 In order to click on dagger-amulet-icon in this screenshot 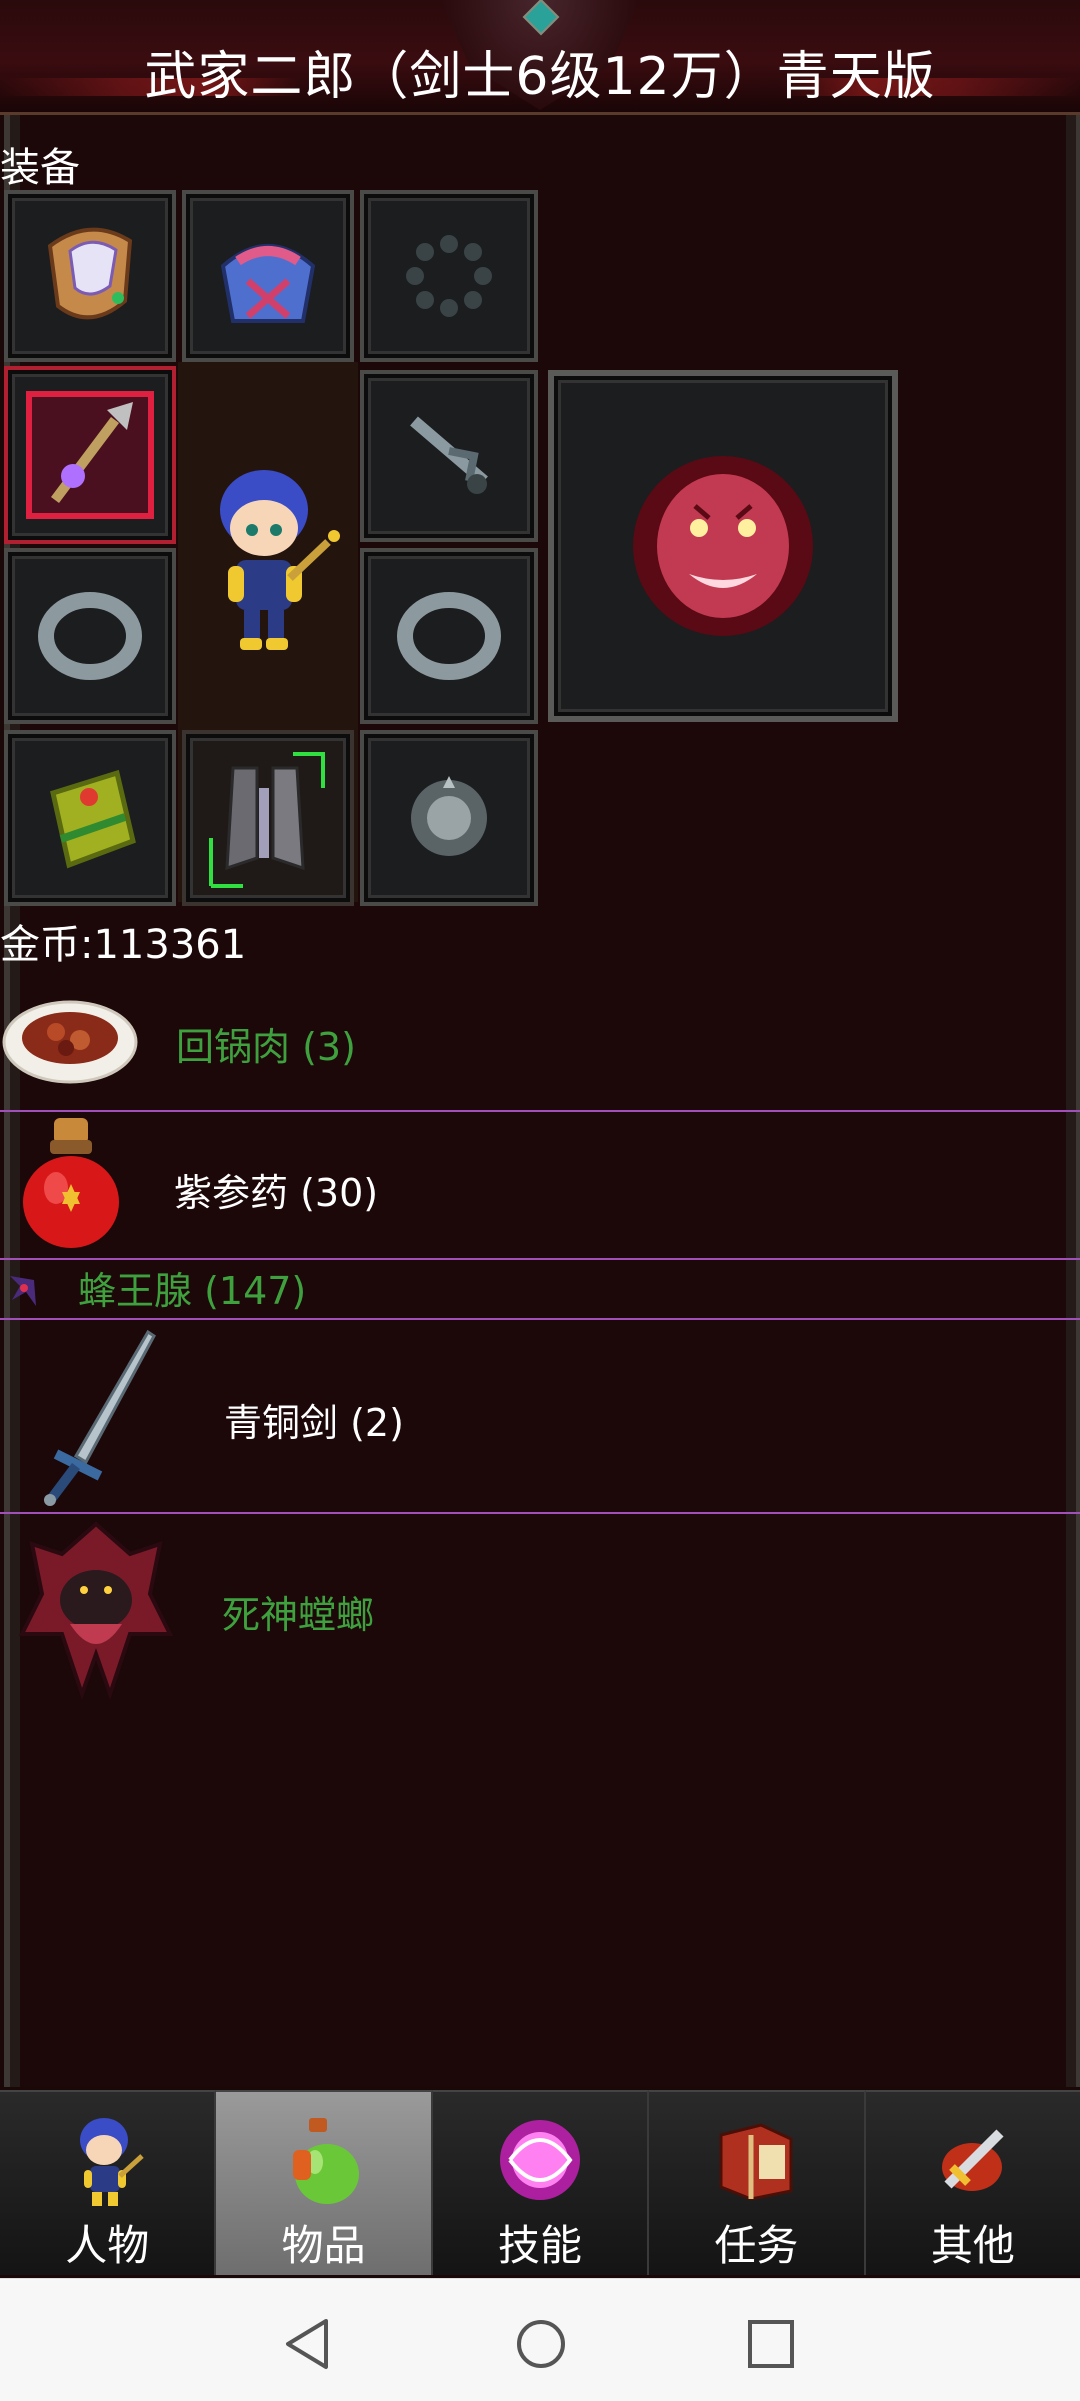, I will do `click(449, 456)`.